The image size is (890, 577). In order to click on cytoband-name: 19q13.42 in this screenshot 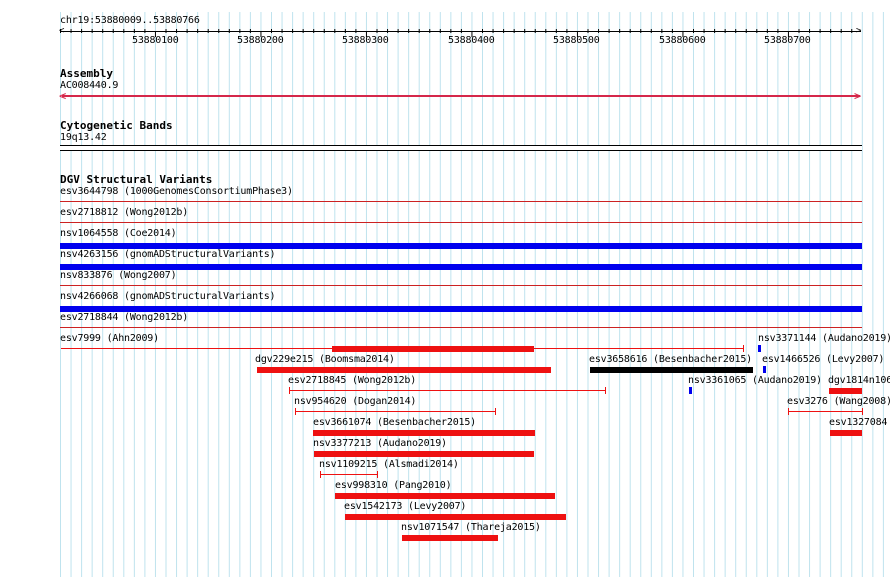, I will do `click(83, 137)`.